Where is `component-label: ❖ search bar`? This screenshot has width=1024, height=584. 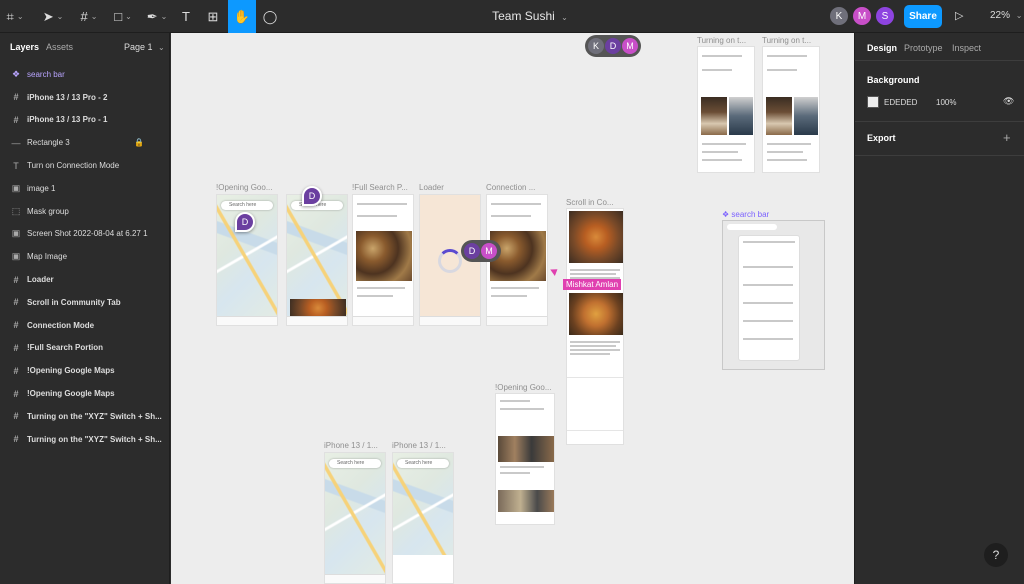
component-label: ❖ search bar is located at coordinates (762, 214).